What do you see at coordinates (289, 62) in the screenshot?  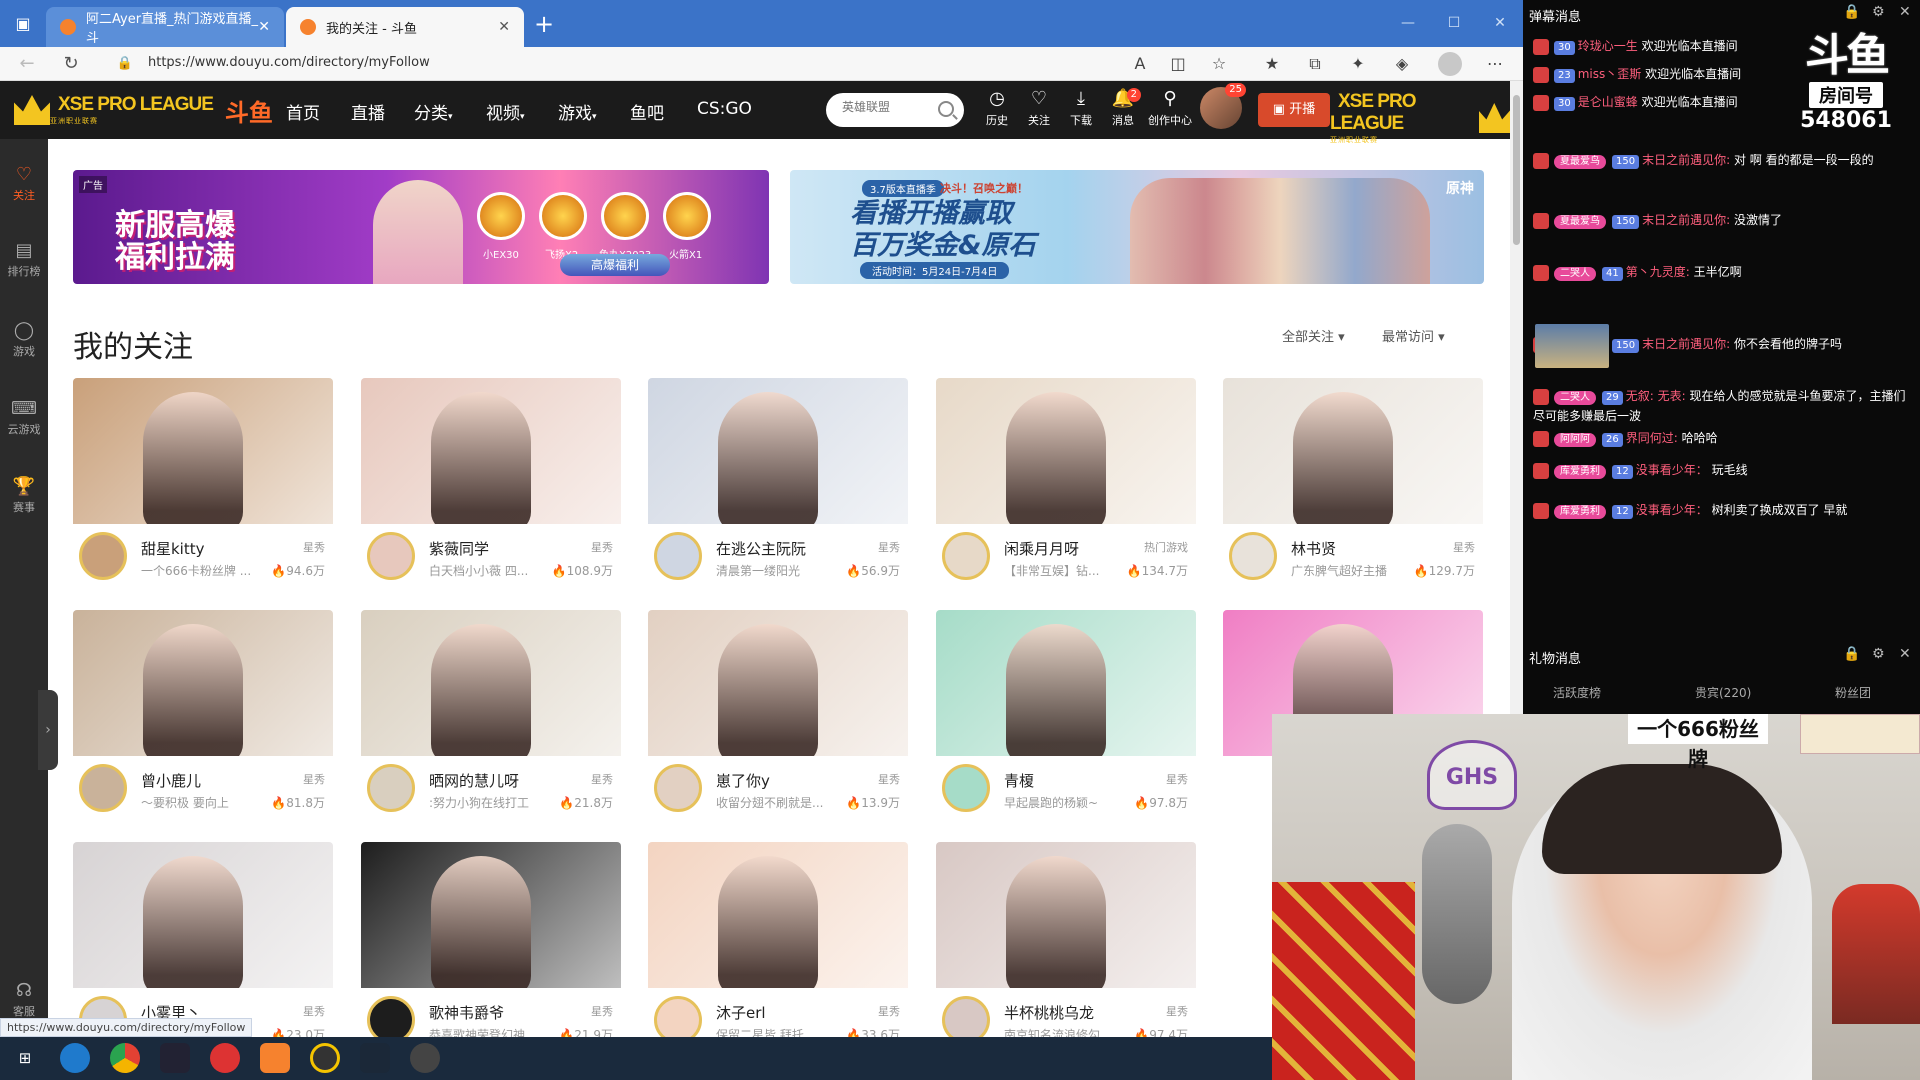 I see `url-field: https://www.douyu.com/directory/myFollow` at bounding box center [289, 62].